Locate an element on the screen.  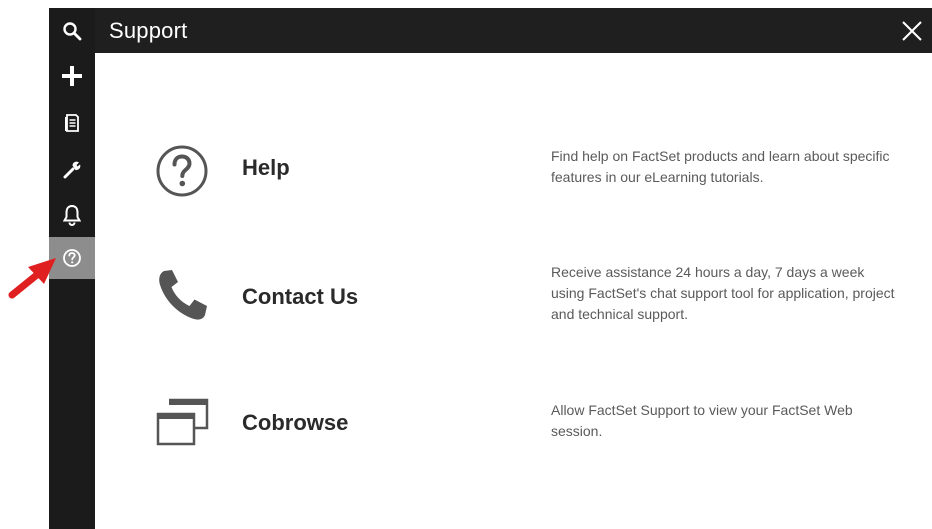
phone-icon is located at coordinates (183, 295).